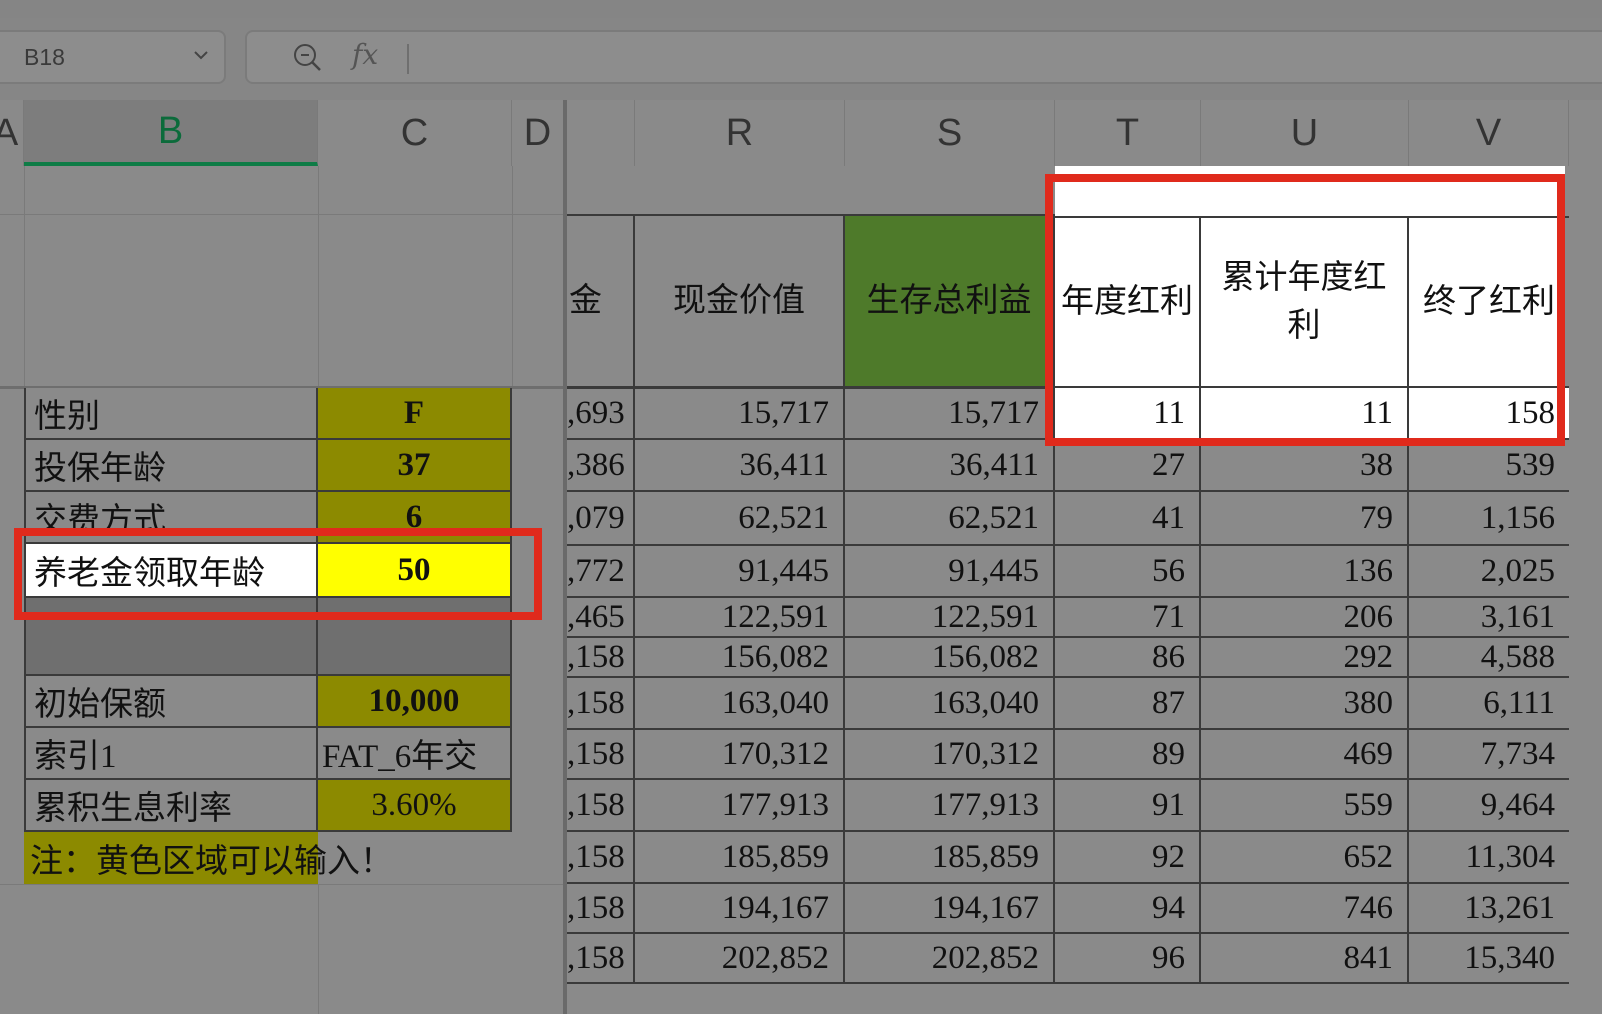 The width and height of the screenshot is (1602, 1014). I want to click on table-cell-t: 71, so click(1128, 618).